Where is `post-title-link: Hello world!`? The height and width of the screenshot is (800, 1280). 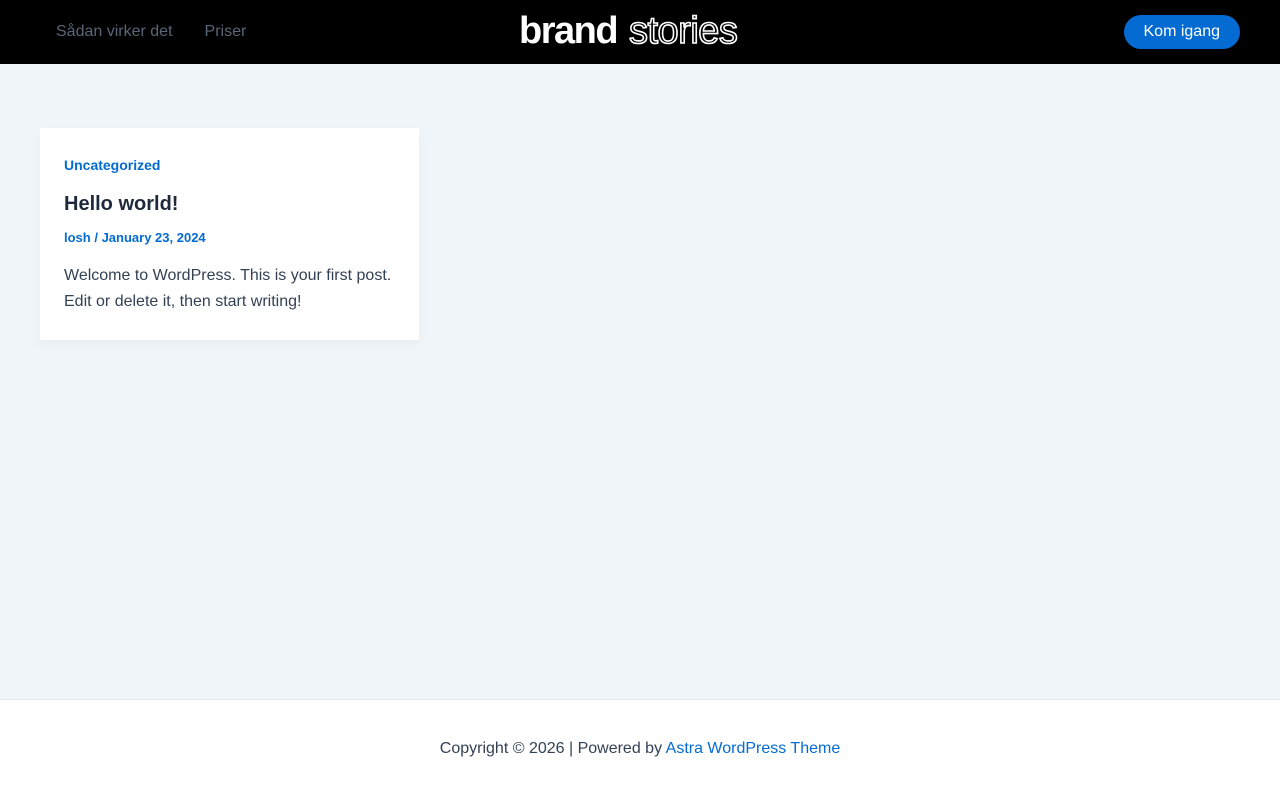
post-title-link: Hello world! is located at coordinates (121, 204).